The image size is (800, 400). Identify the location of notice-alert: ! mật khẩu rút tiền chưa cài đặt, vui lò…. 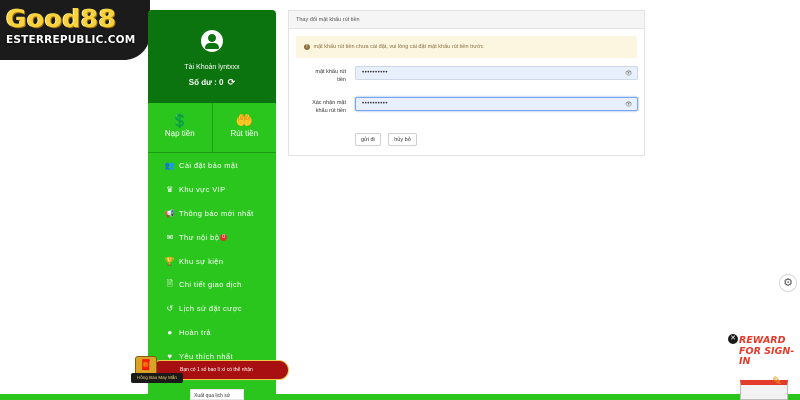
(466, 47).